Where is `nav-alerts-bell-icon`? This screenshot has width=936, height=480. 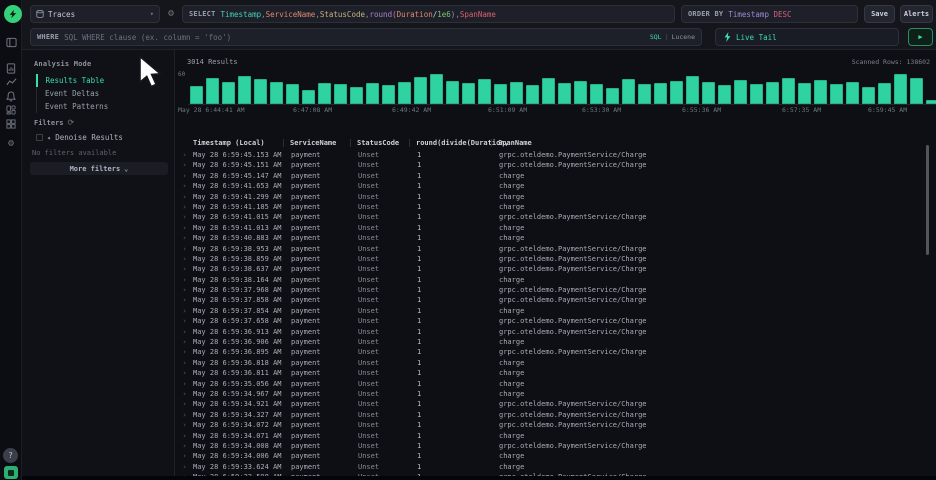
nav-alerts-bell-icon is located at coordinates (11, 96).